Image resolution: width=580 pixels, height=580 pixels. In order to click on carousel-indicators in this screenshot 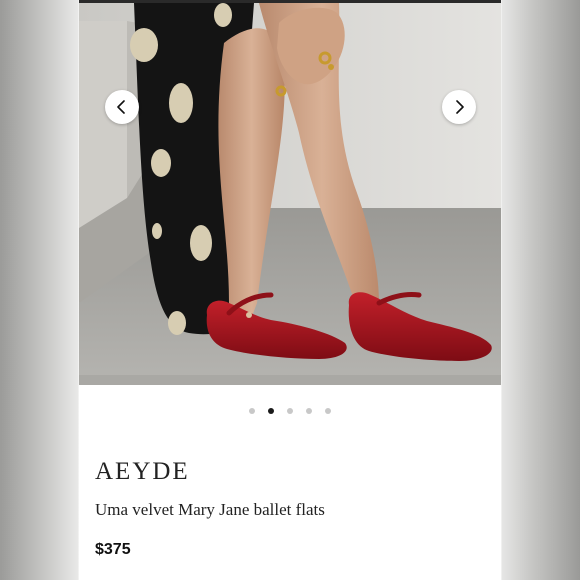, I will do `click(290, 411)`.